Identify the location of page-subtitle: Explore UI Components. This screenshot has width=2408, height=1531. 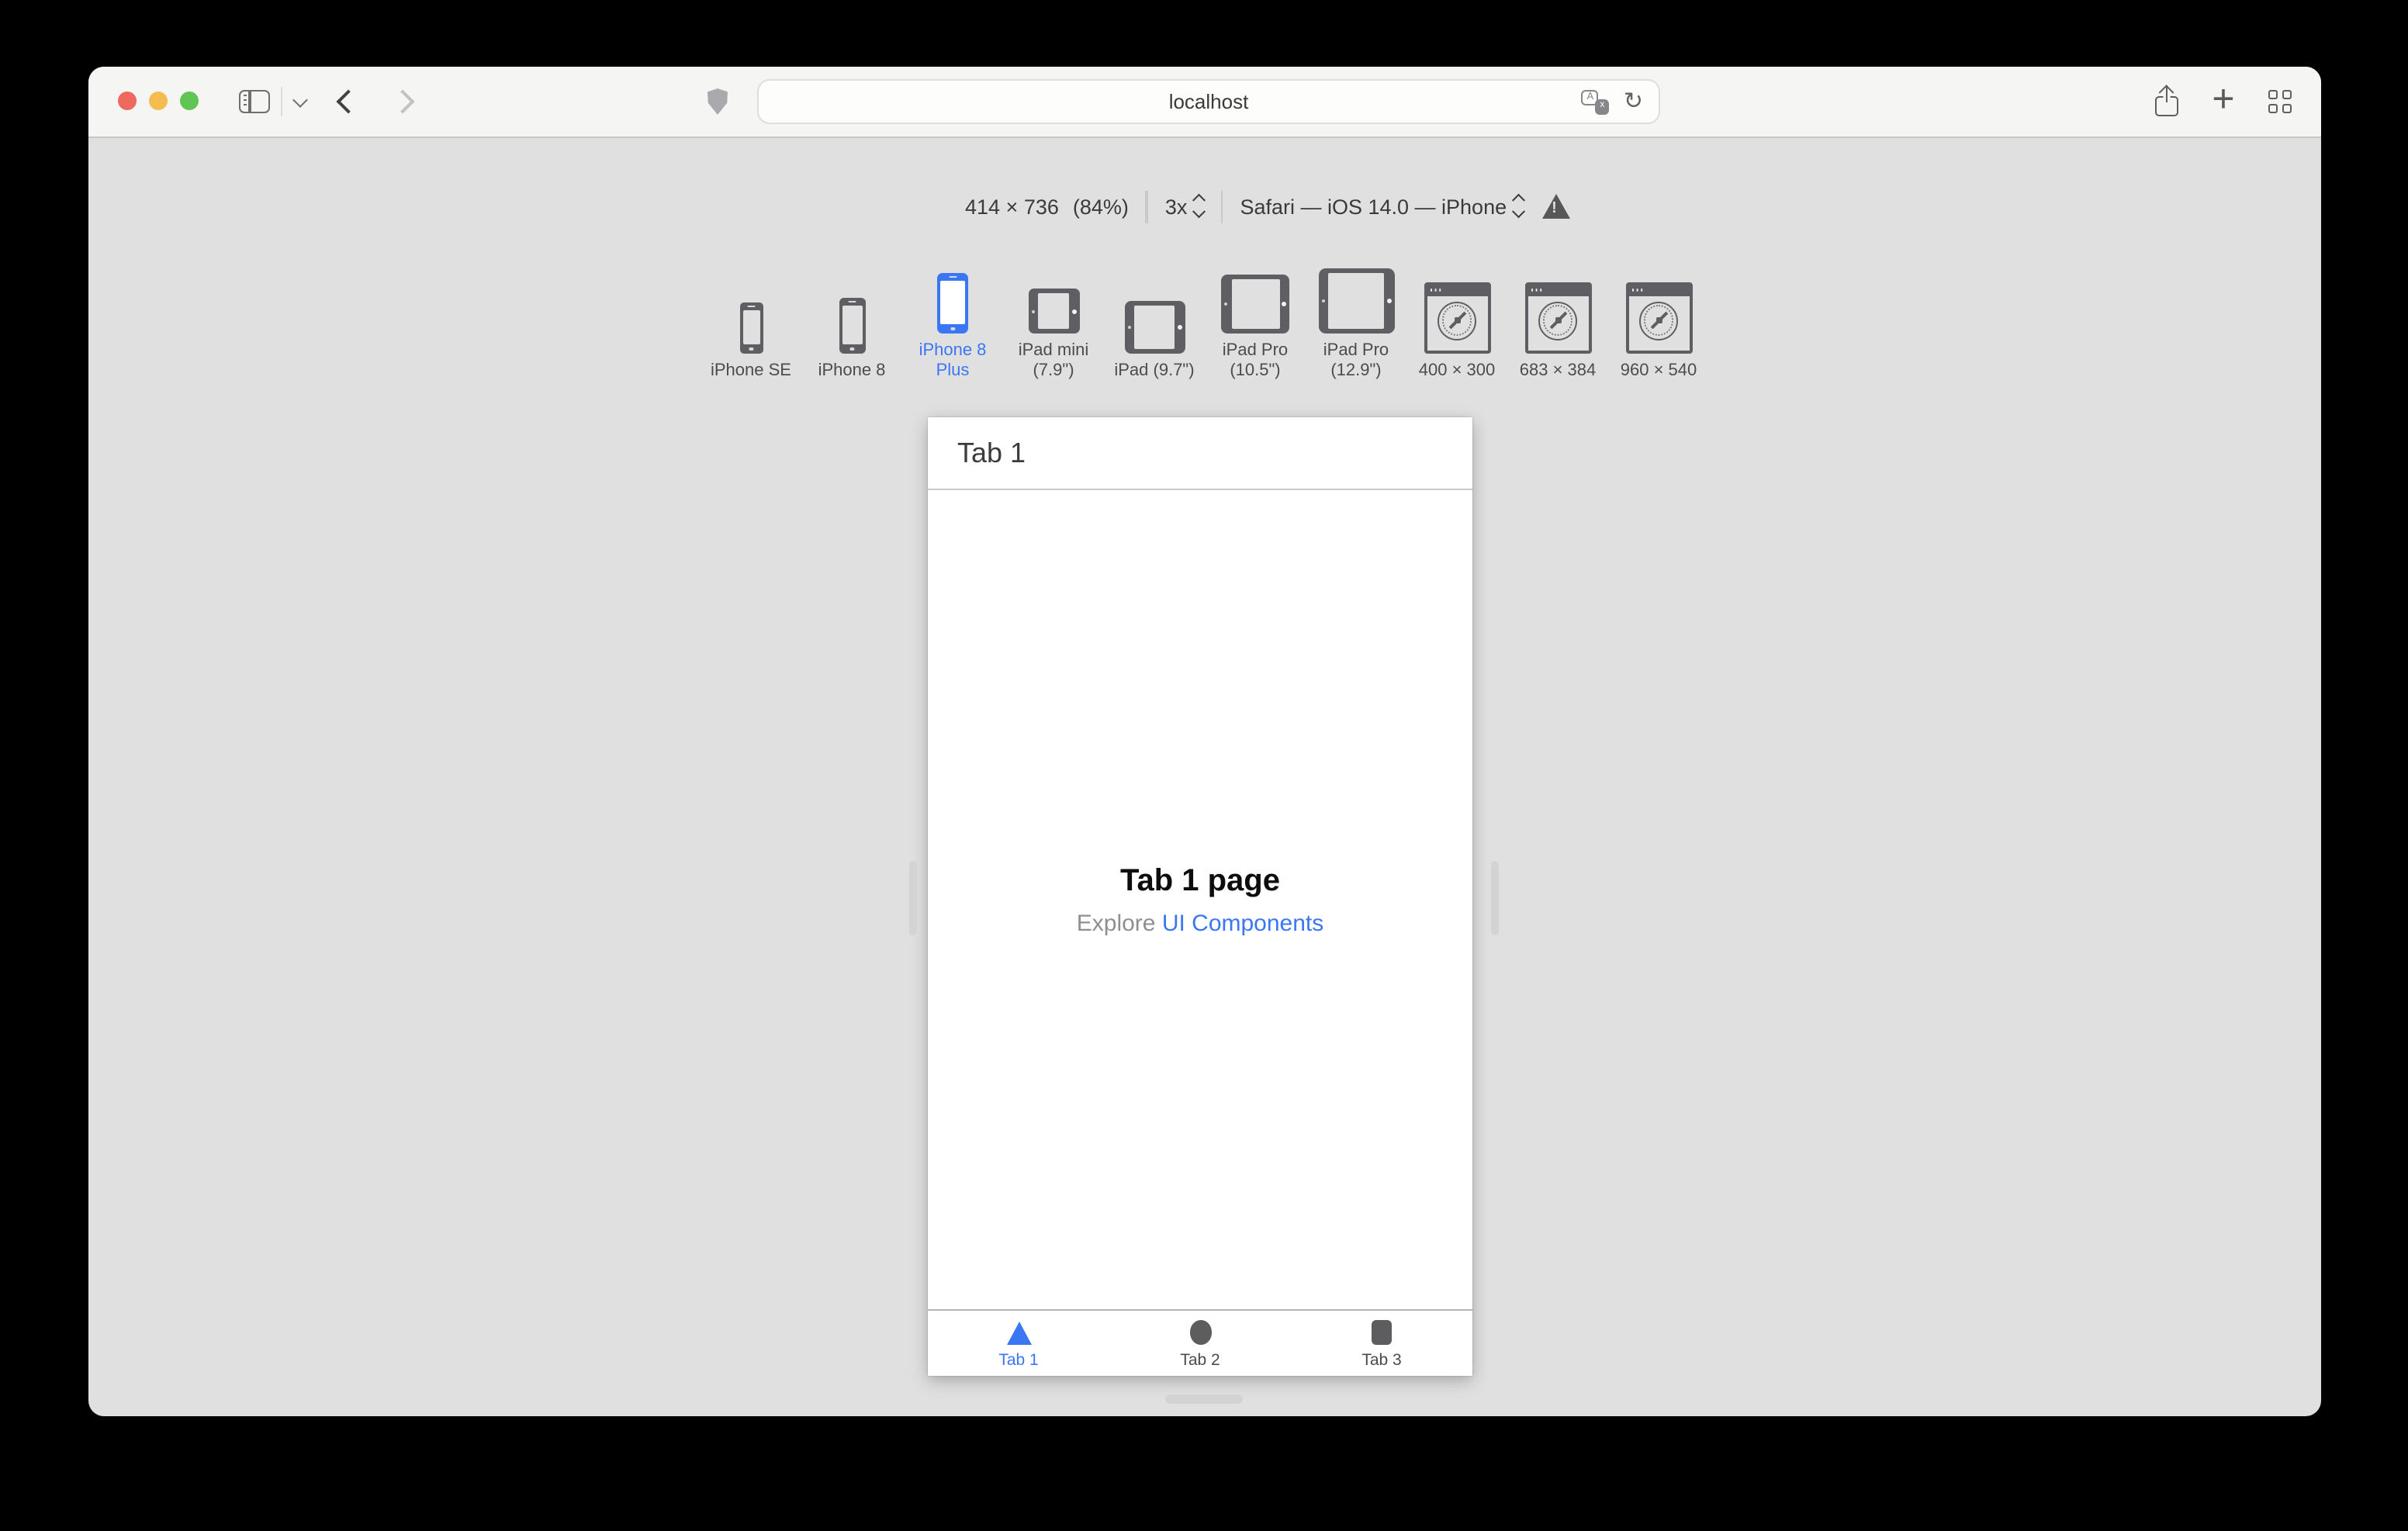
(1201, 923).